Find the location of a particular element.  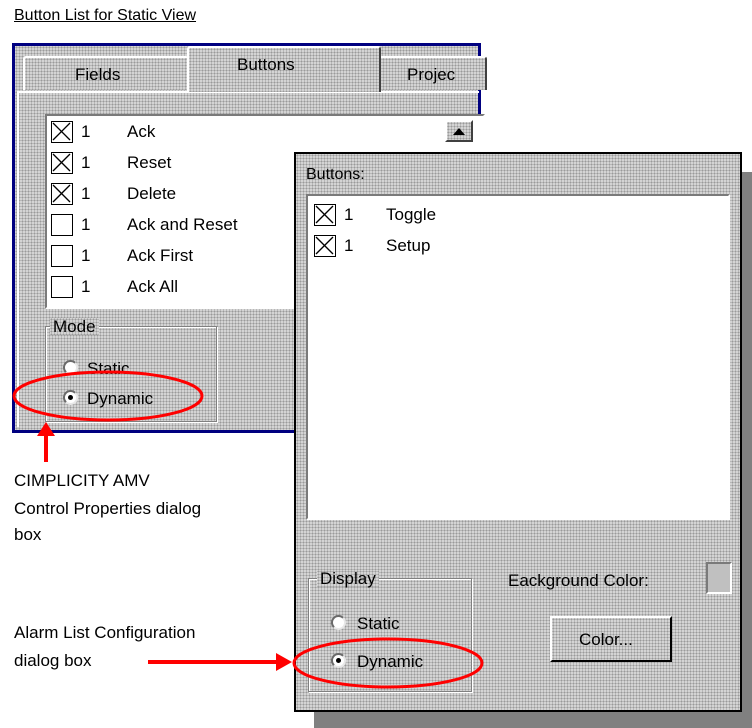

highlight-ellipse-amv is located at coordinates (108, 396).